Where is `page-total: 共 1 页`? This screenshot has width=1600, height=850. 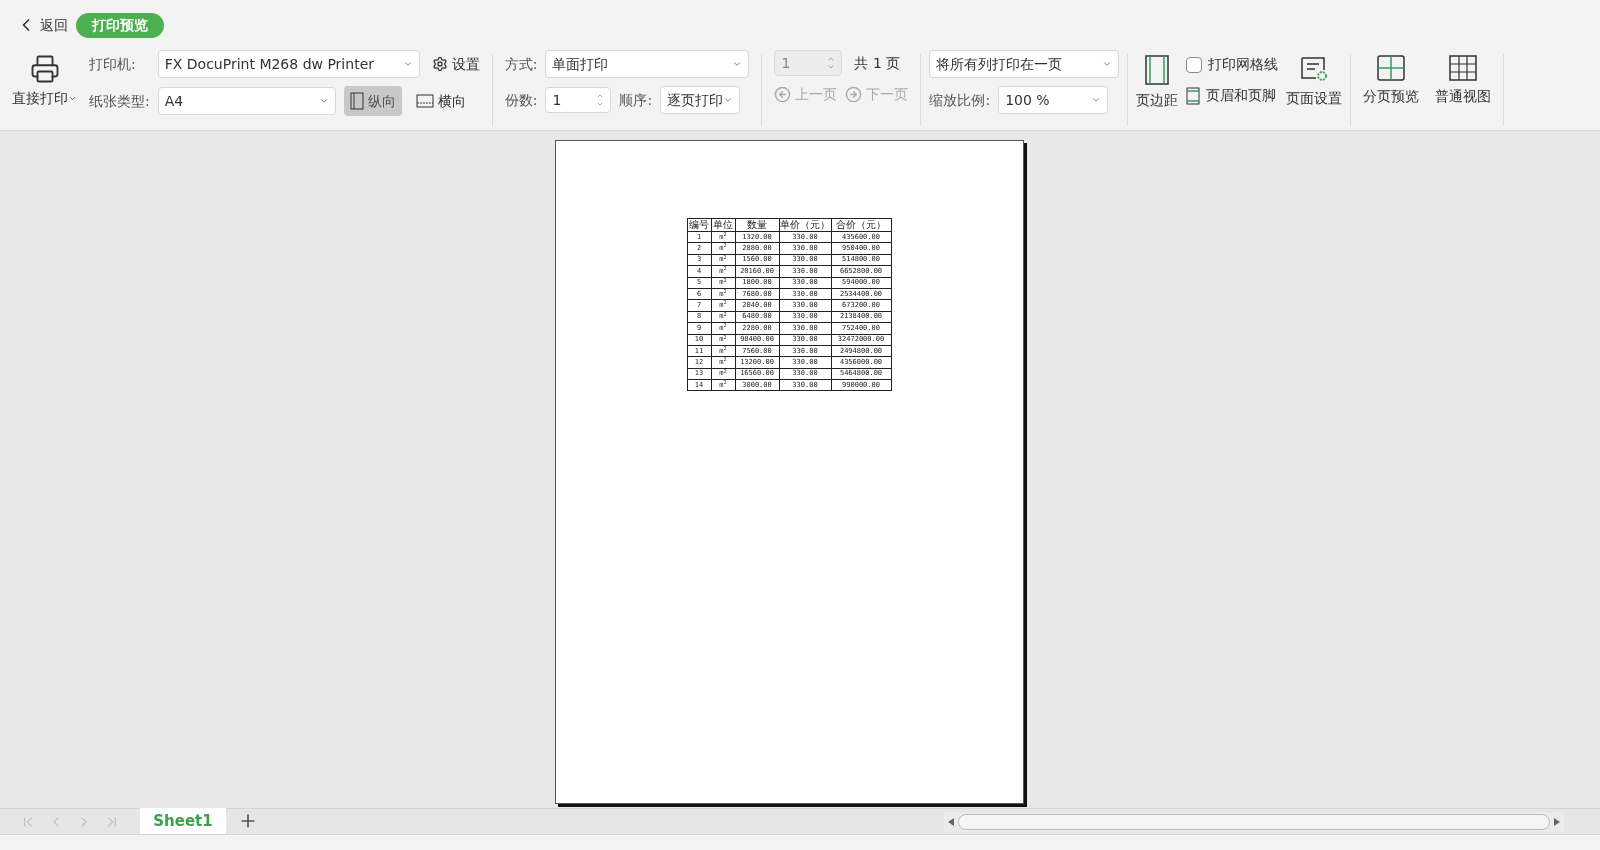 page-total: 共 1 页 is located at coordinates (877, 63).